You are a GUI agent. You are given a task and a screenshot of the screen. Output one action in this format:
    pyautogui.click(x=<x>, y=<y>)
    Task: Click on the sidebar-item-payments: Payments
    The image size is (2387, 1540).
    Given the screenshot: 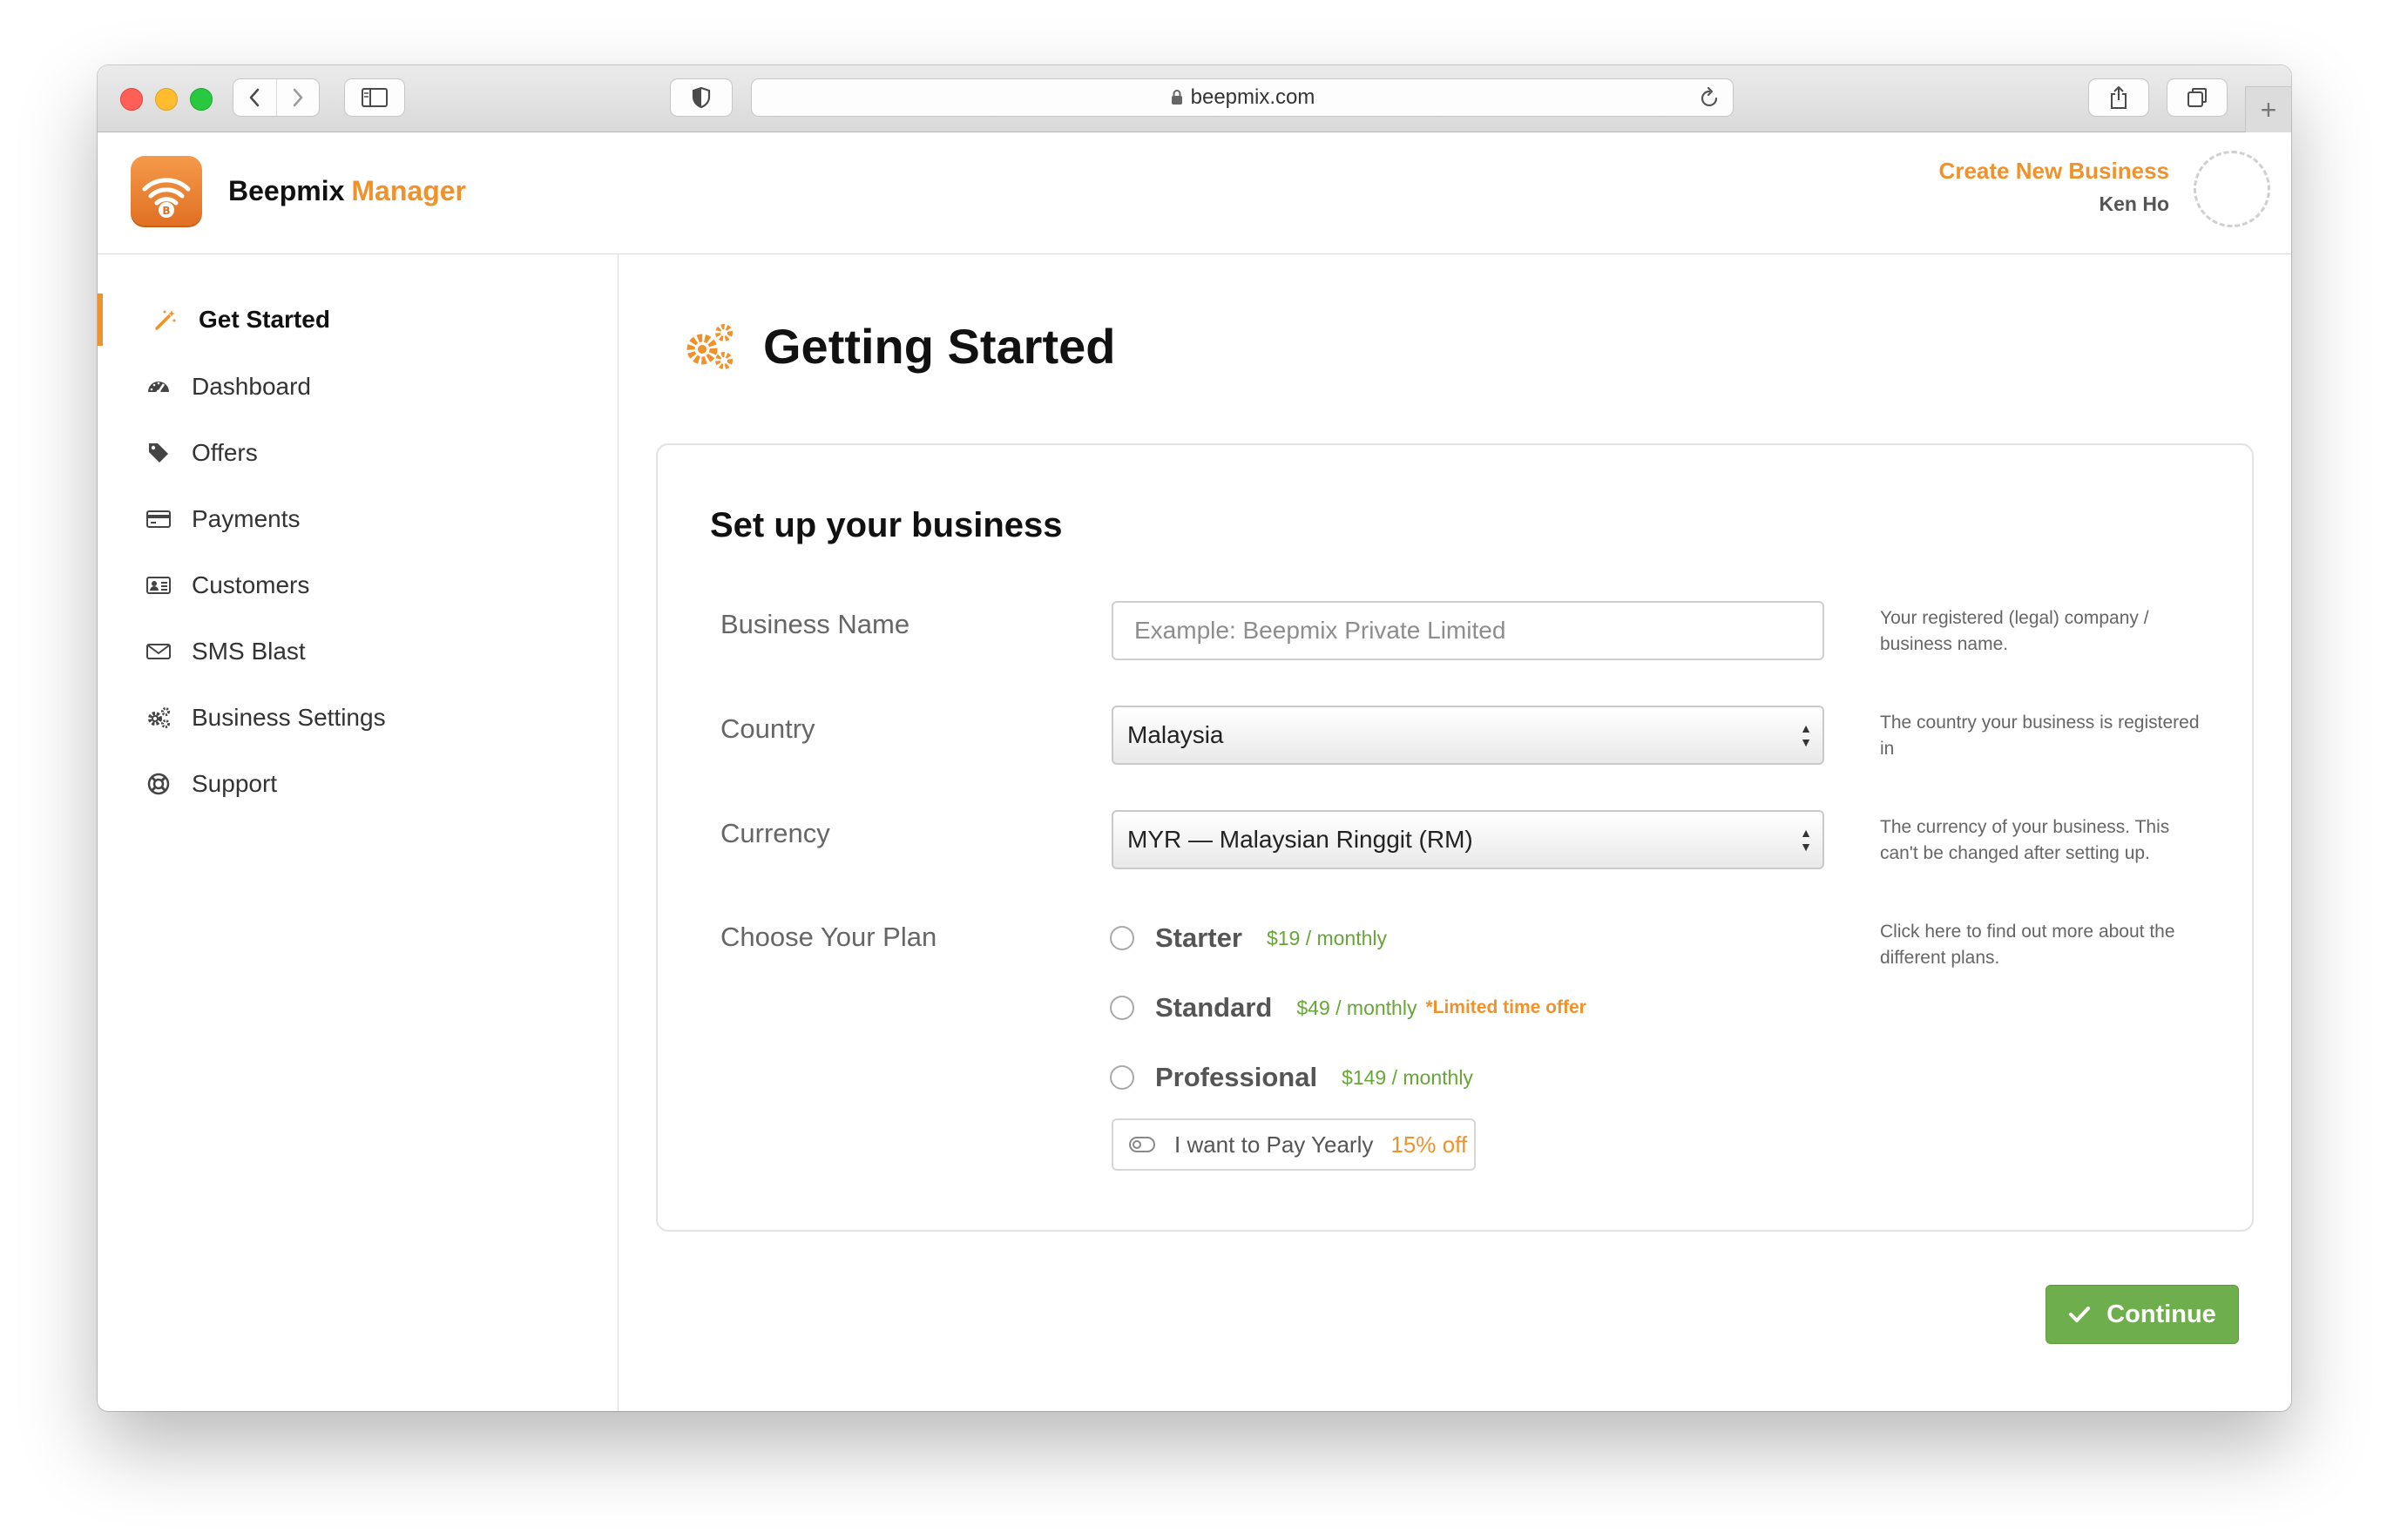 What is the action you would take?
    pyautogui.click(x=358, y=519)
    